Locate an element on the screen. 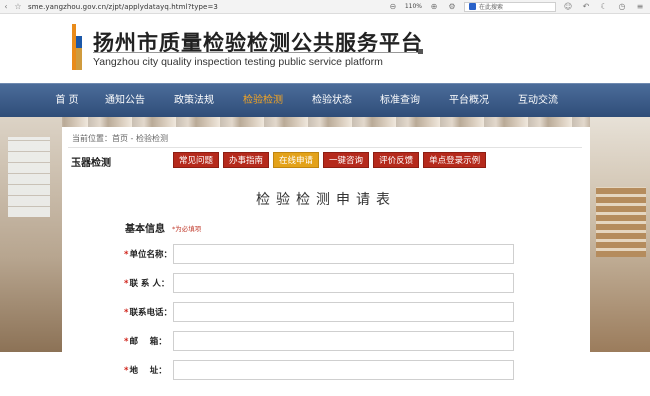 This screenshot has width=650, height=396. phone-input is located at coordinates (343, 312).